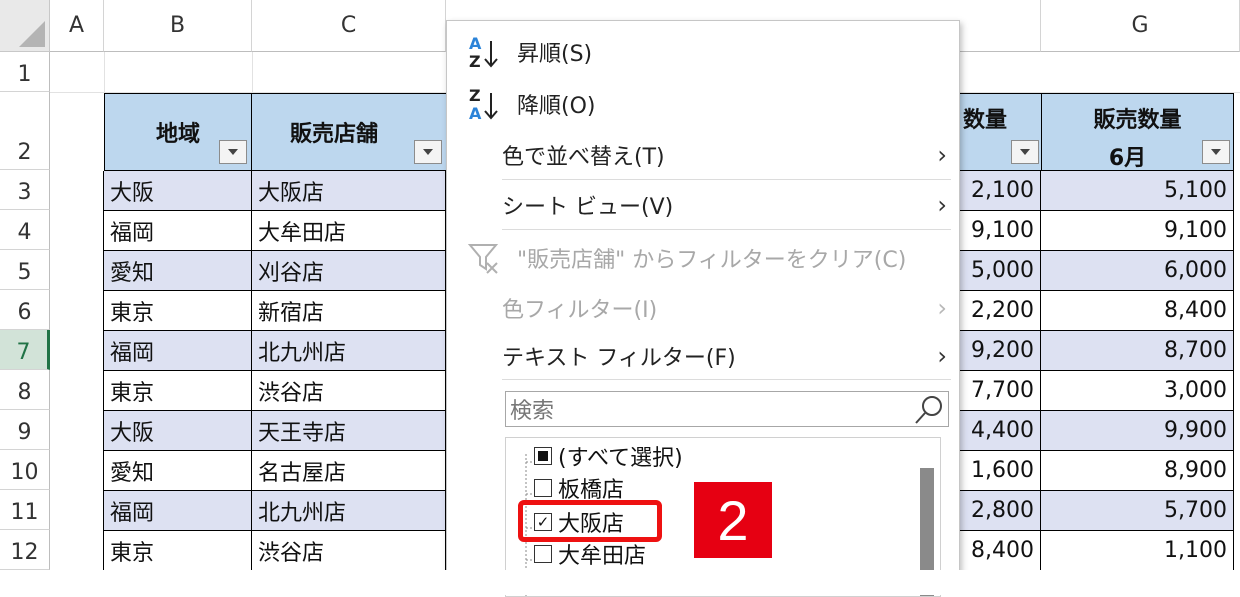  Describe the element at coordinates (703, 205) in the screenshot. I see `menu-item-sheet-view: シート ビュー(V) ›` at that location.